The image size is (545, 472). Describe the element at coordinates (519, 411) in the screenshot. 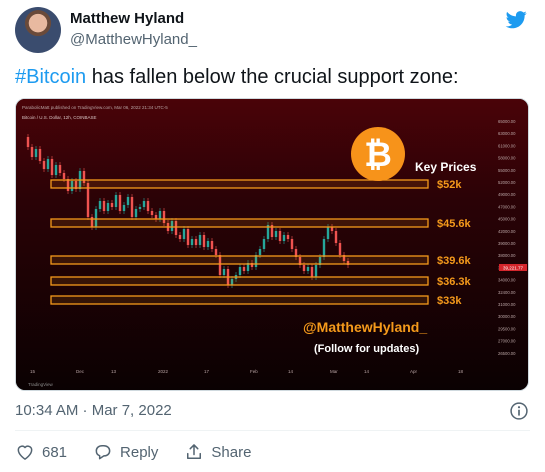

I see `info-icon` at that location.